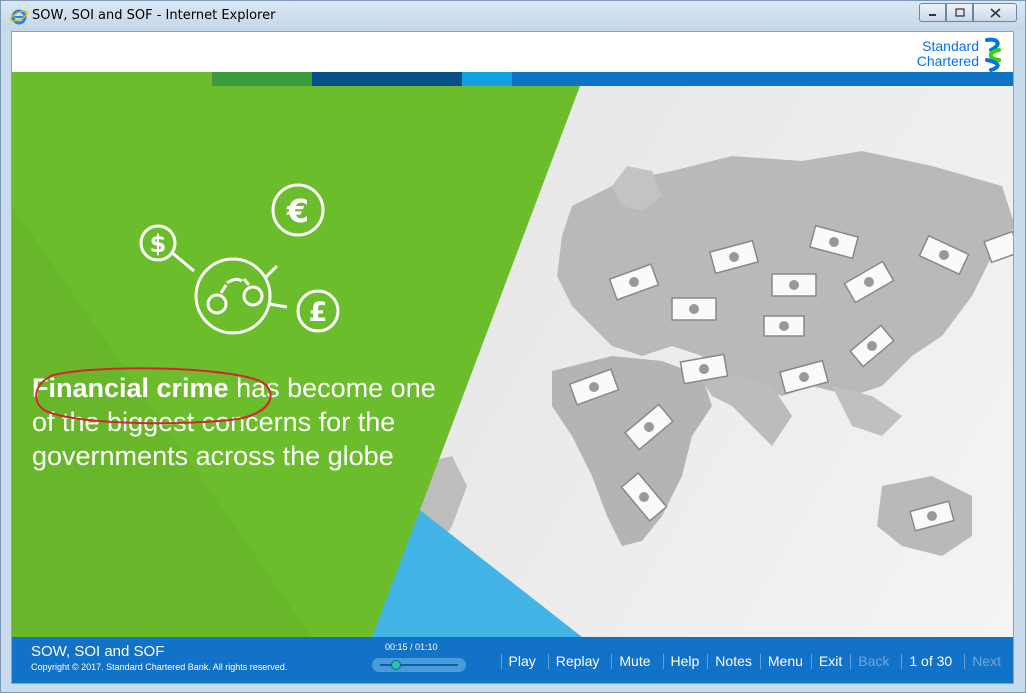 This screenshot has height=693, width=1026. Describe the element at coordinates (233, 296) in the screenshot. I see `handcuffs-icon` at that location.